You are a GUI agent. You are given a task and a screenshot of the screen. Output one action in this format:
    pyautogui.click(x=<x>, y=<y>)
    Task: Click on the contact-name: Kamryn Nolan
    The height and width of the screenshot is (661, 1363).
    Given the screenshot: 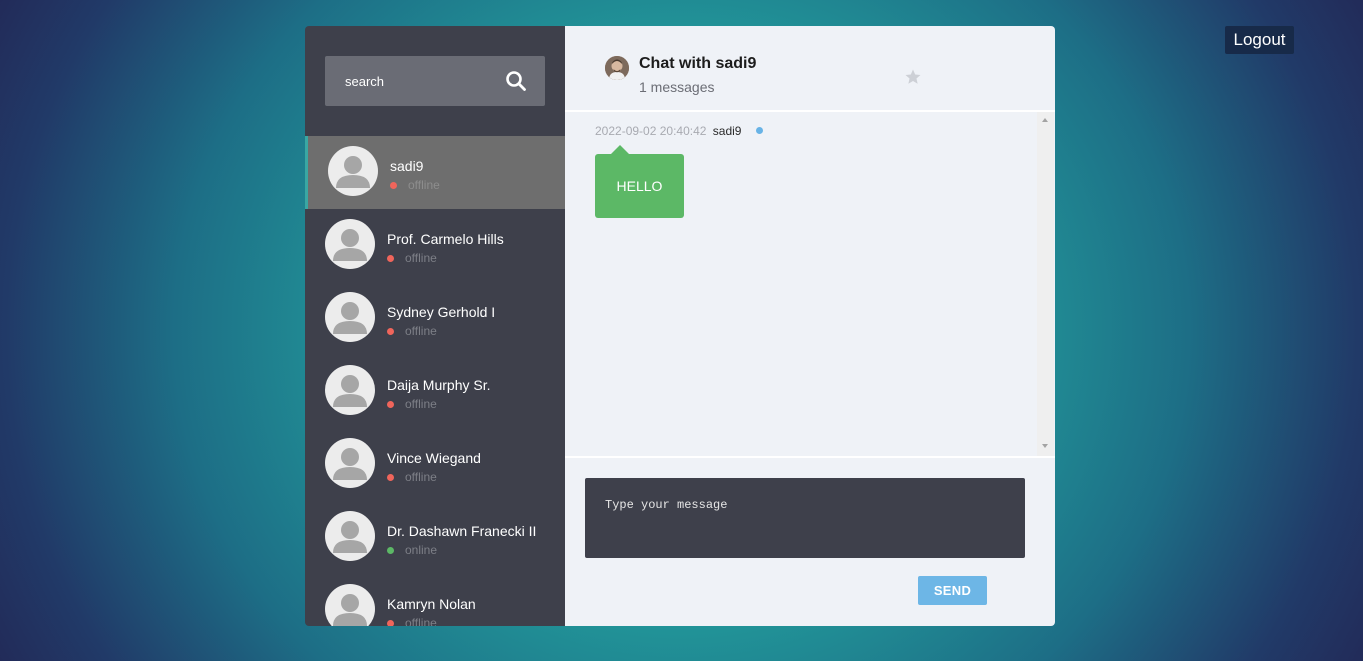 What is the action you would take?
    pyautogui.click(x=431, y=604)
    